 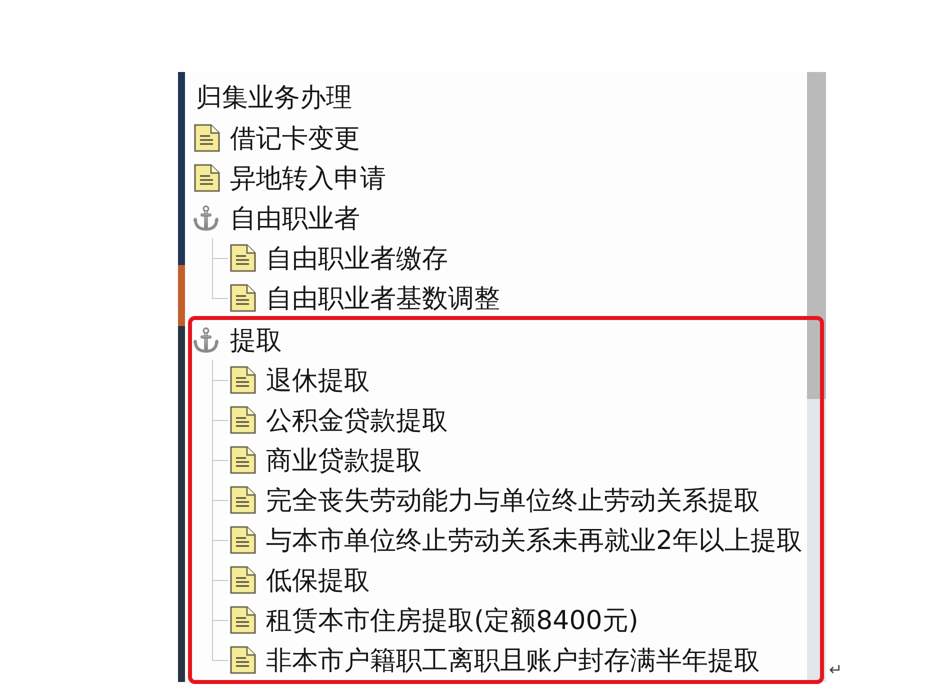 I want to click on tree-item: 非本市户籍职工离职且账户封存满半年提取, so click(x=495, y=660).